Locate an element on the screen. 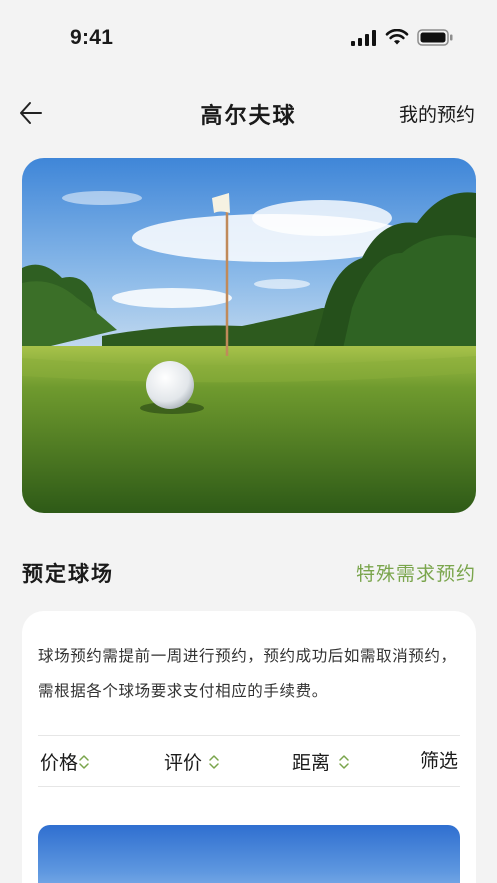 The image size is (497, 883). cellular-signal-icon is located at coordinates (363, 37).